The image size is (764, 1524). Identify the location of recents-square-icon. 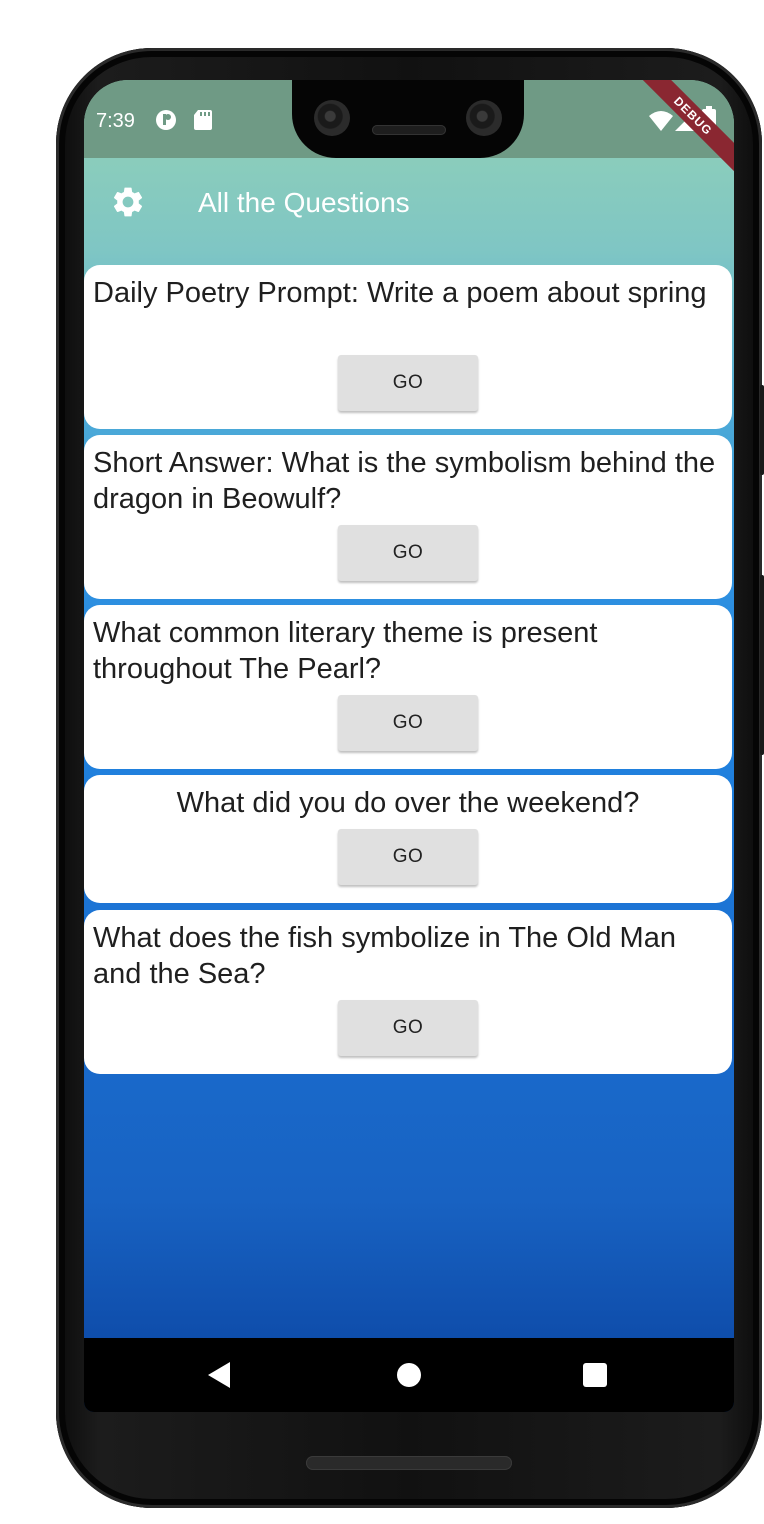
(595, 1375).